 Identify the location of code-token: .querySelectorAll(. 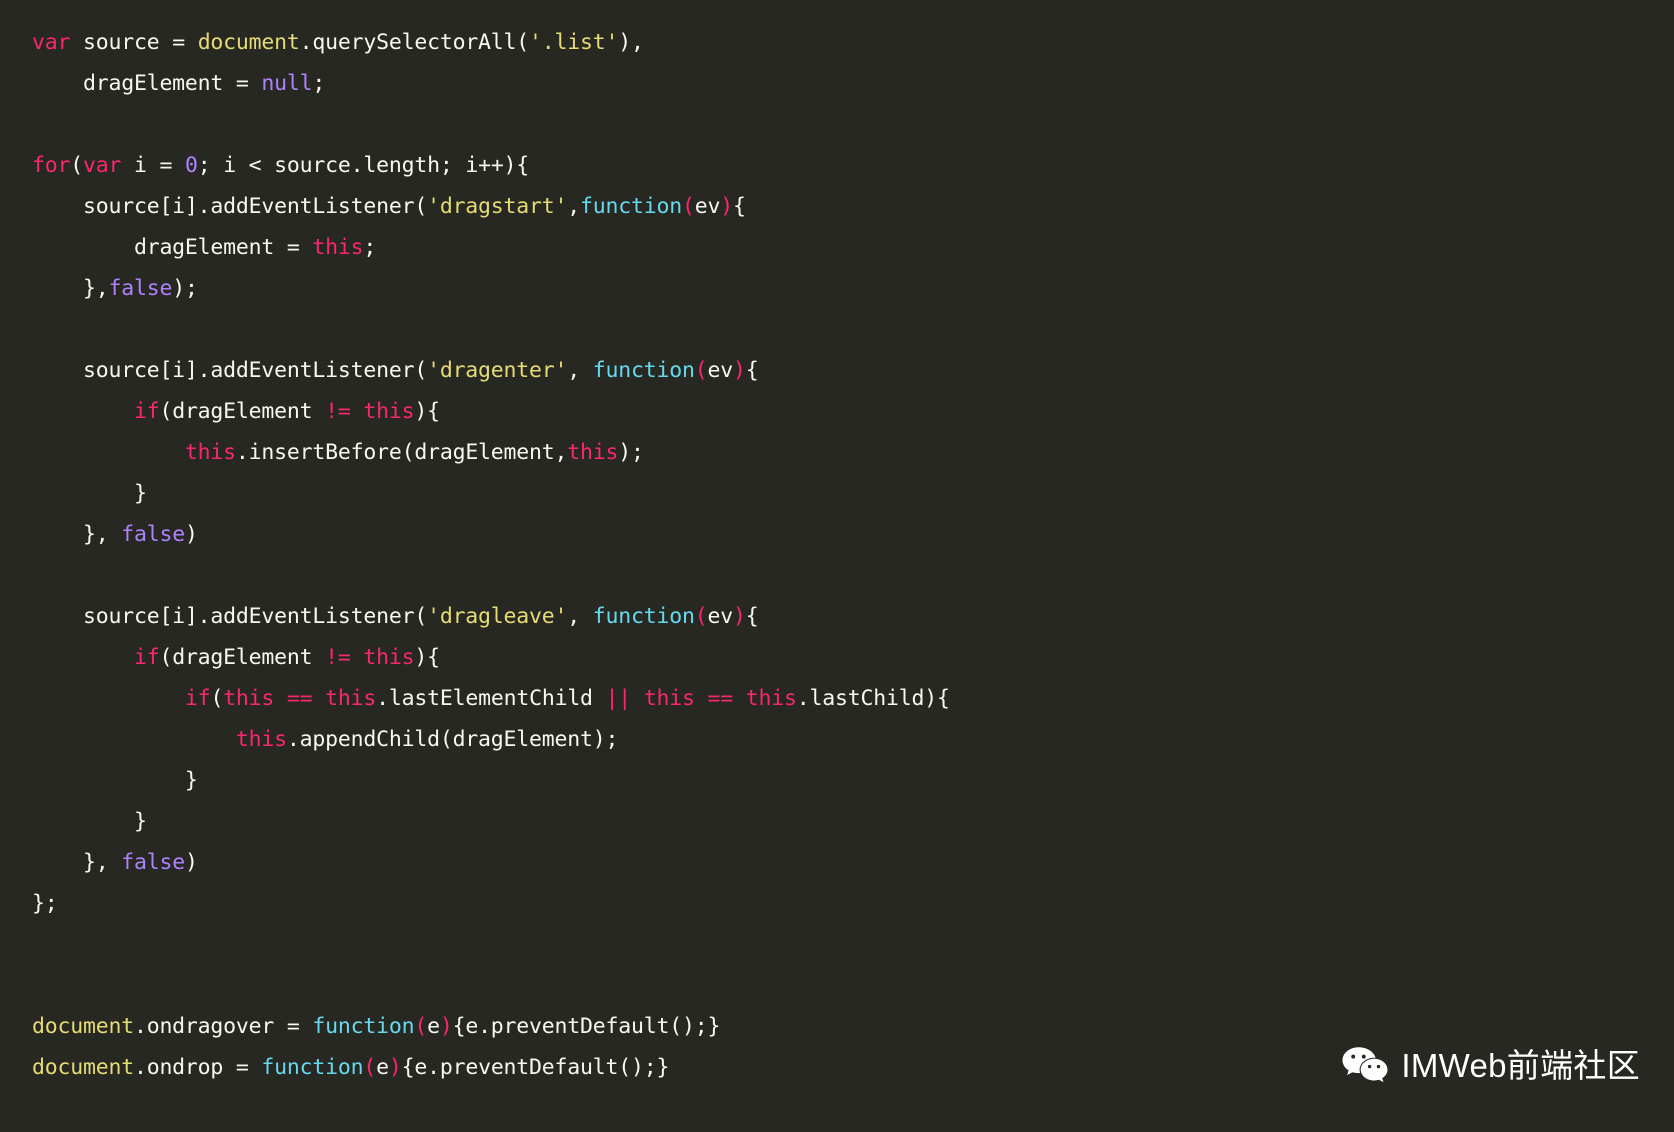
(414, 42).